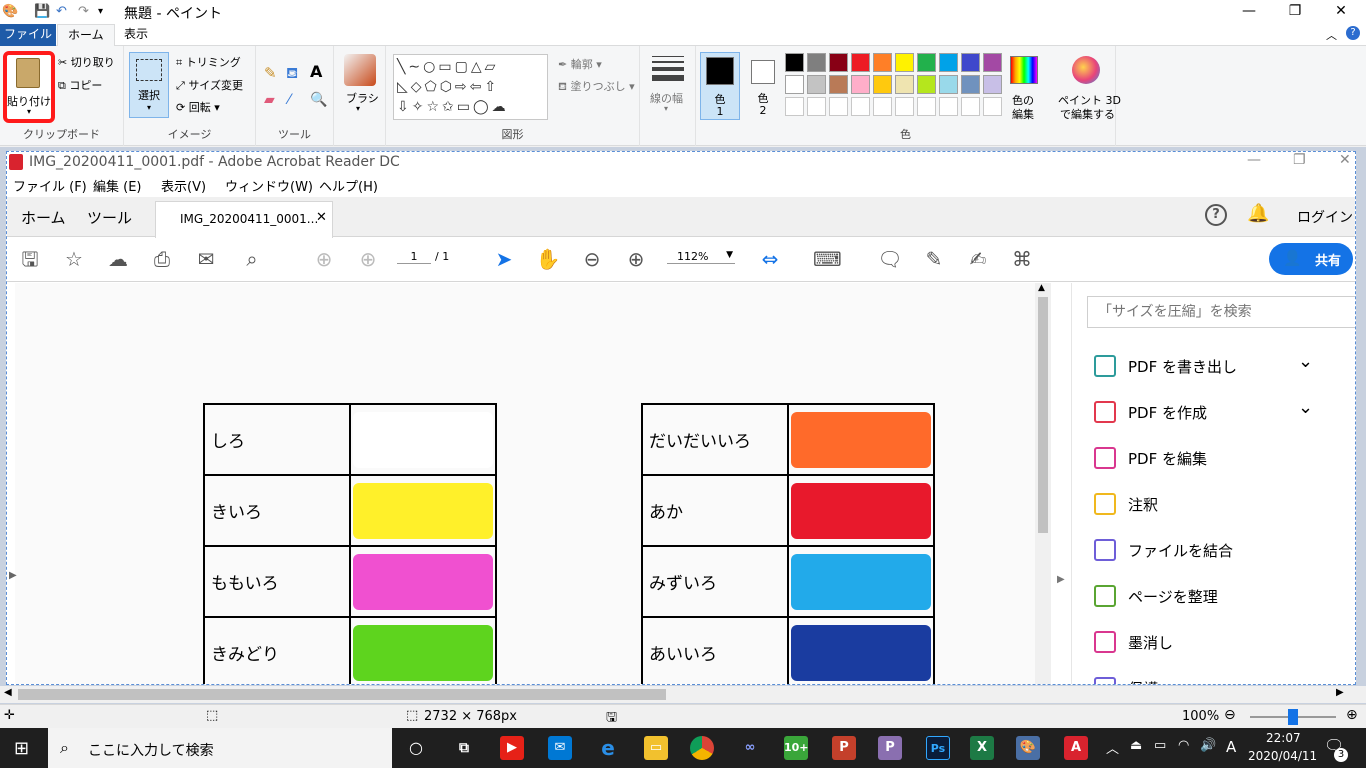  I want to click on tool-item: ページを整理, so click(1156, 596).